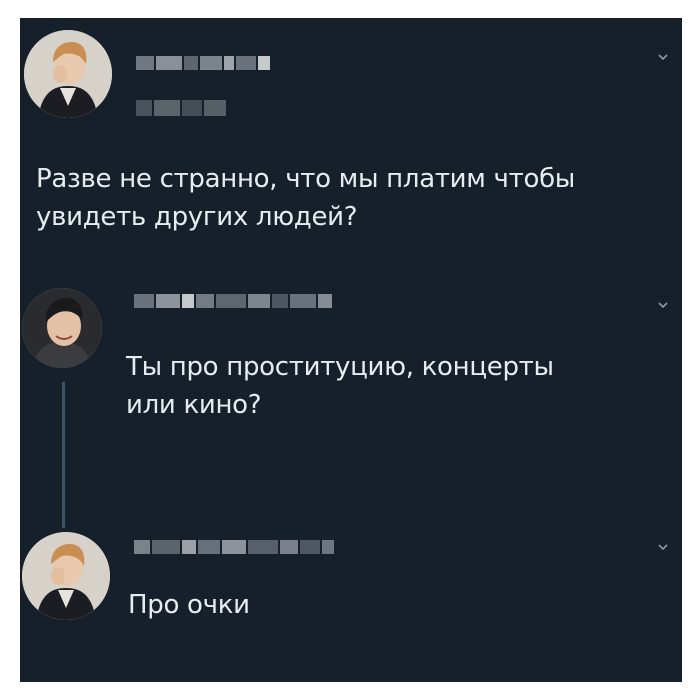 The image size is (700, 700). I want to click on tweet-2-text: Ты про проституцию, концерты или кино?, so click(340, 386).